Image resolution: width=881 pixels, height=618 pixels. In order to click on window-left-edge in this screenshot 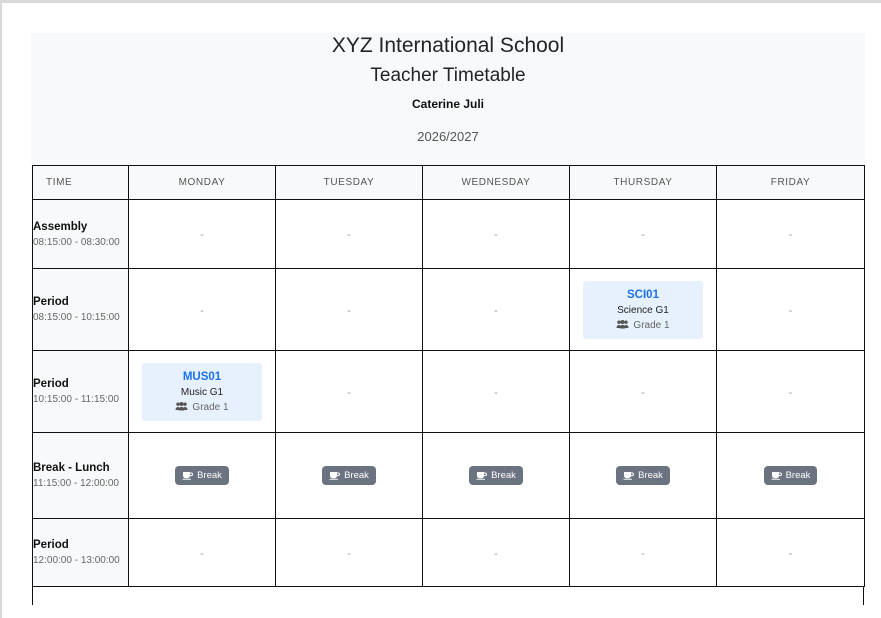, I will do `click(1, 309)`.